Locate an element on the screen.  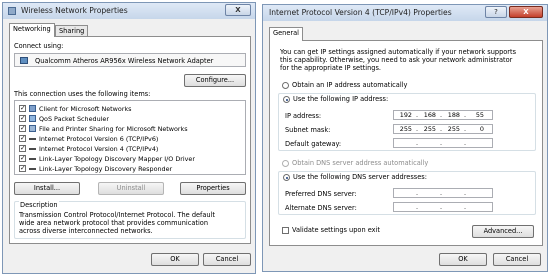
subnet-mask-field: 255 . 255 . 255 . 0 is located at coordinates (443, 129).